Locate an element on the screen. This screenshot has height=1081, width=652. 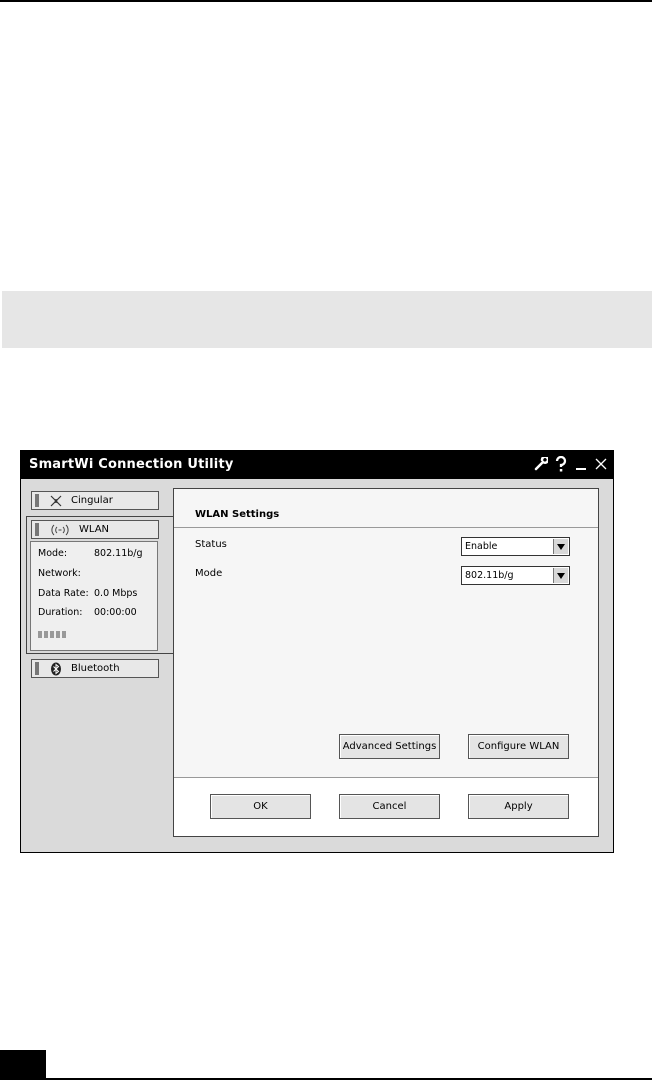
status-duration-row: Duration: 00:00:00 is located at coordinates (87, 612).